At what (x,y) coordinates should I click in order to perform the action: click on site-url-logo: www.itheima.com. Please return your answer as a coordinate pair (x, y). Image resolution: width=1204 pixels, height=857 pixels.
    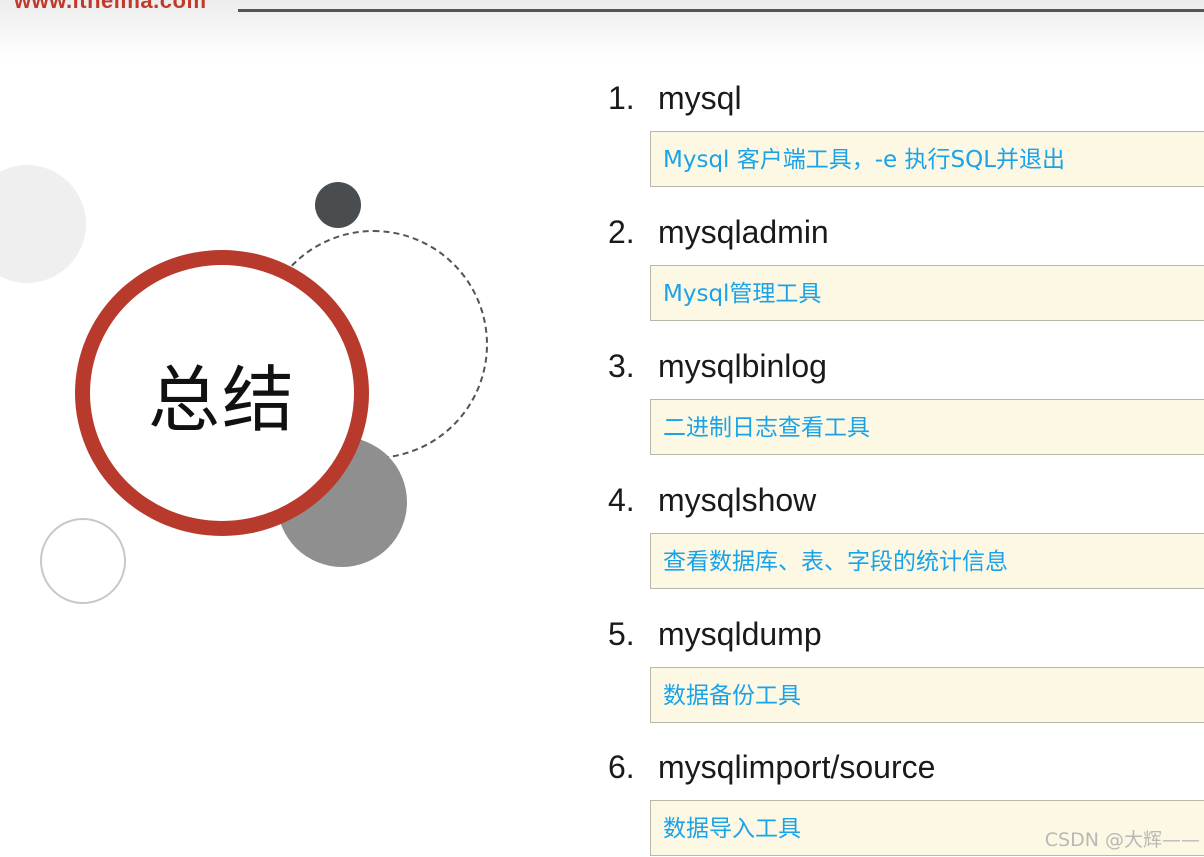
    Looking at the image, I should click on (110, 6).